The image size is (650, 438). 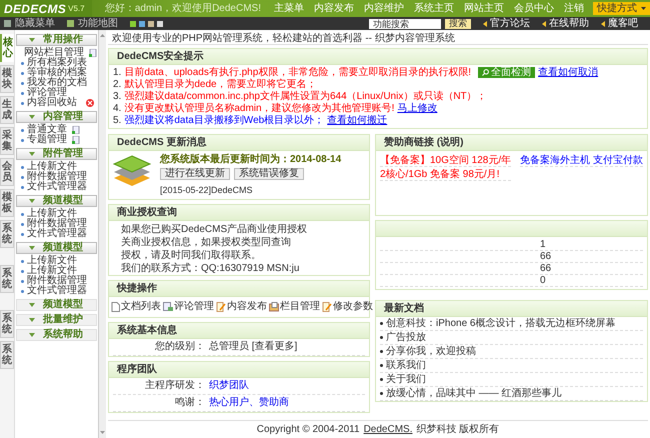 I want to click on check-button: 全面检测, so click(x=507, y=72).